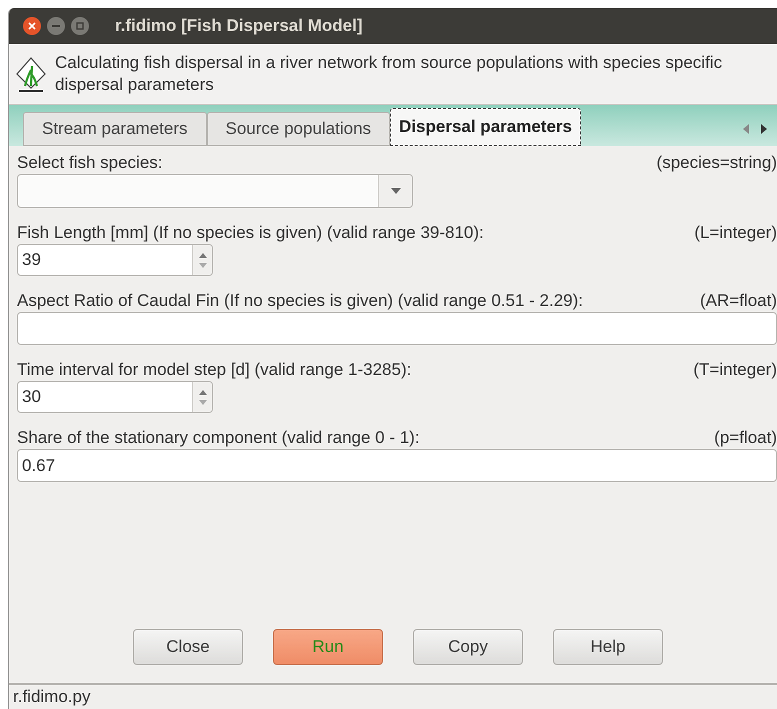  Describe the element at coordinates (745, 437) in the screenshot. I see `parameter-type: (p=float)` at that location.